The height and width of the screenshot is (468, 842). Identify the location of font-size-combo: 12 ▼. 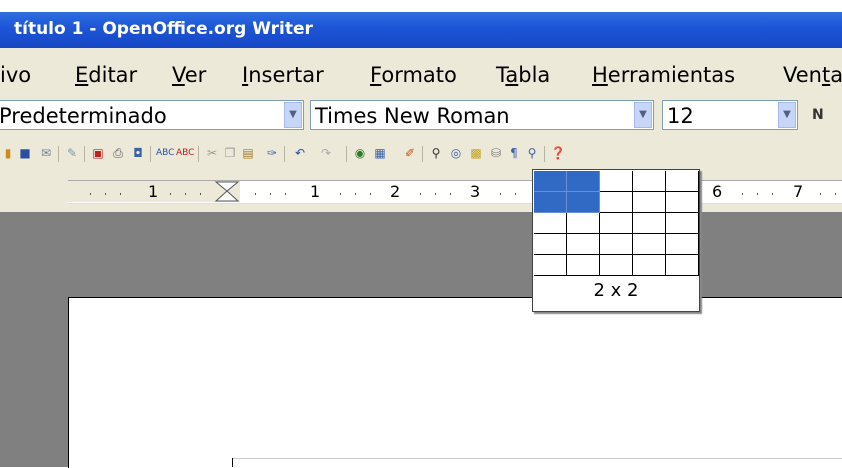
(730, 115).